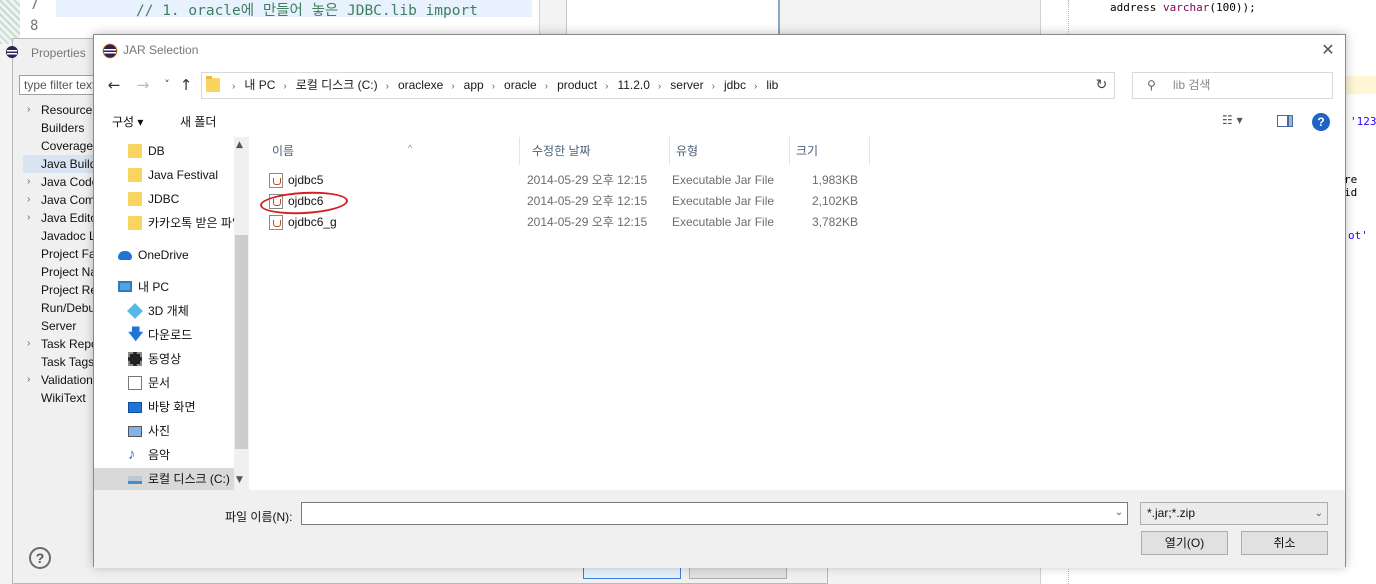 This screenshot has height=584, width=1376. Describe the element at coordinates (186, 85) in the screenshot. I see `up-arrow-icon: ↑` at that location.